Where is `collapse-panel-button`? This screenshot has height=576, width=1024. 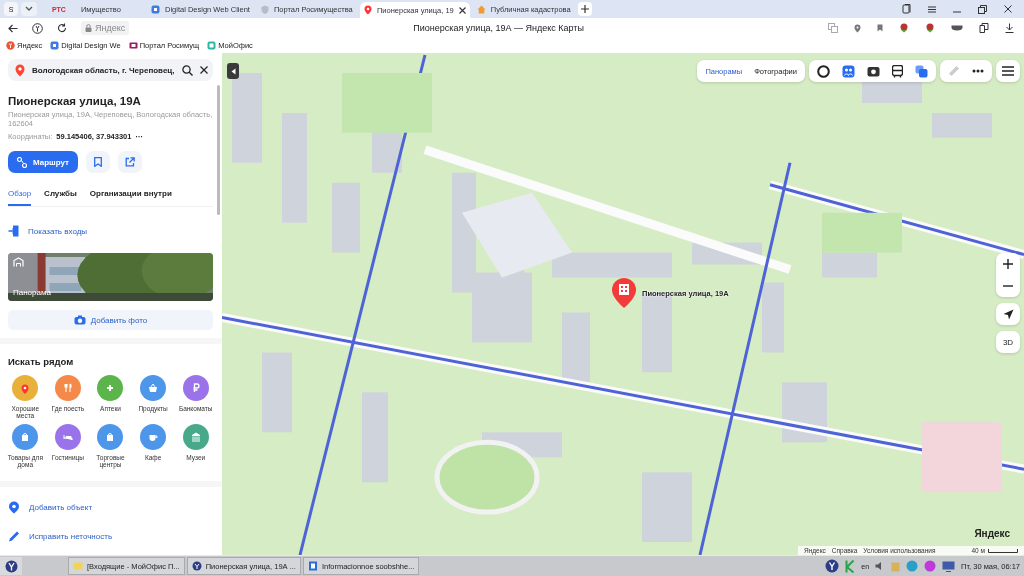 collapse-panel-button is located at coordinates (233, 71).